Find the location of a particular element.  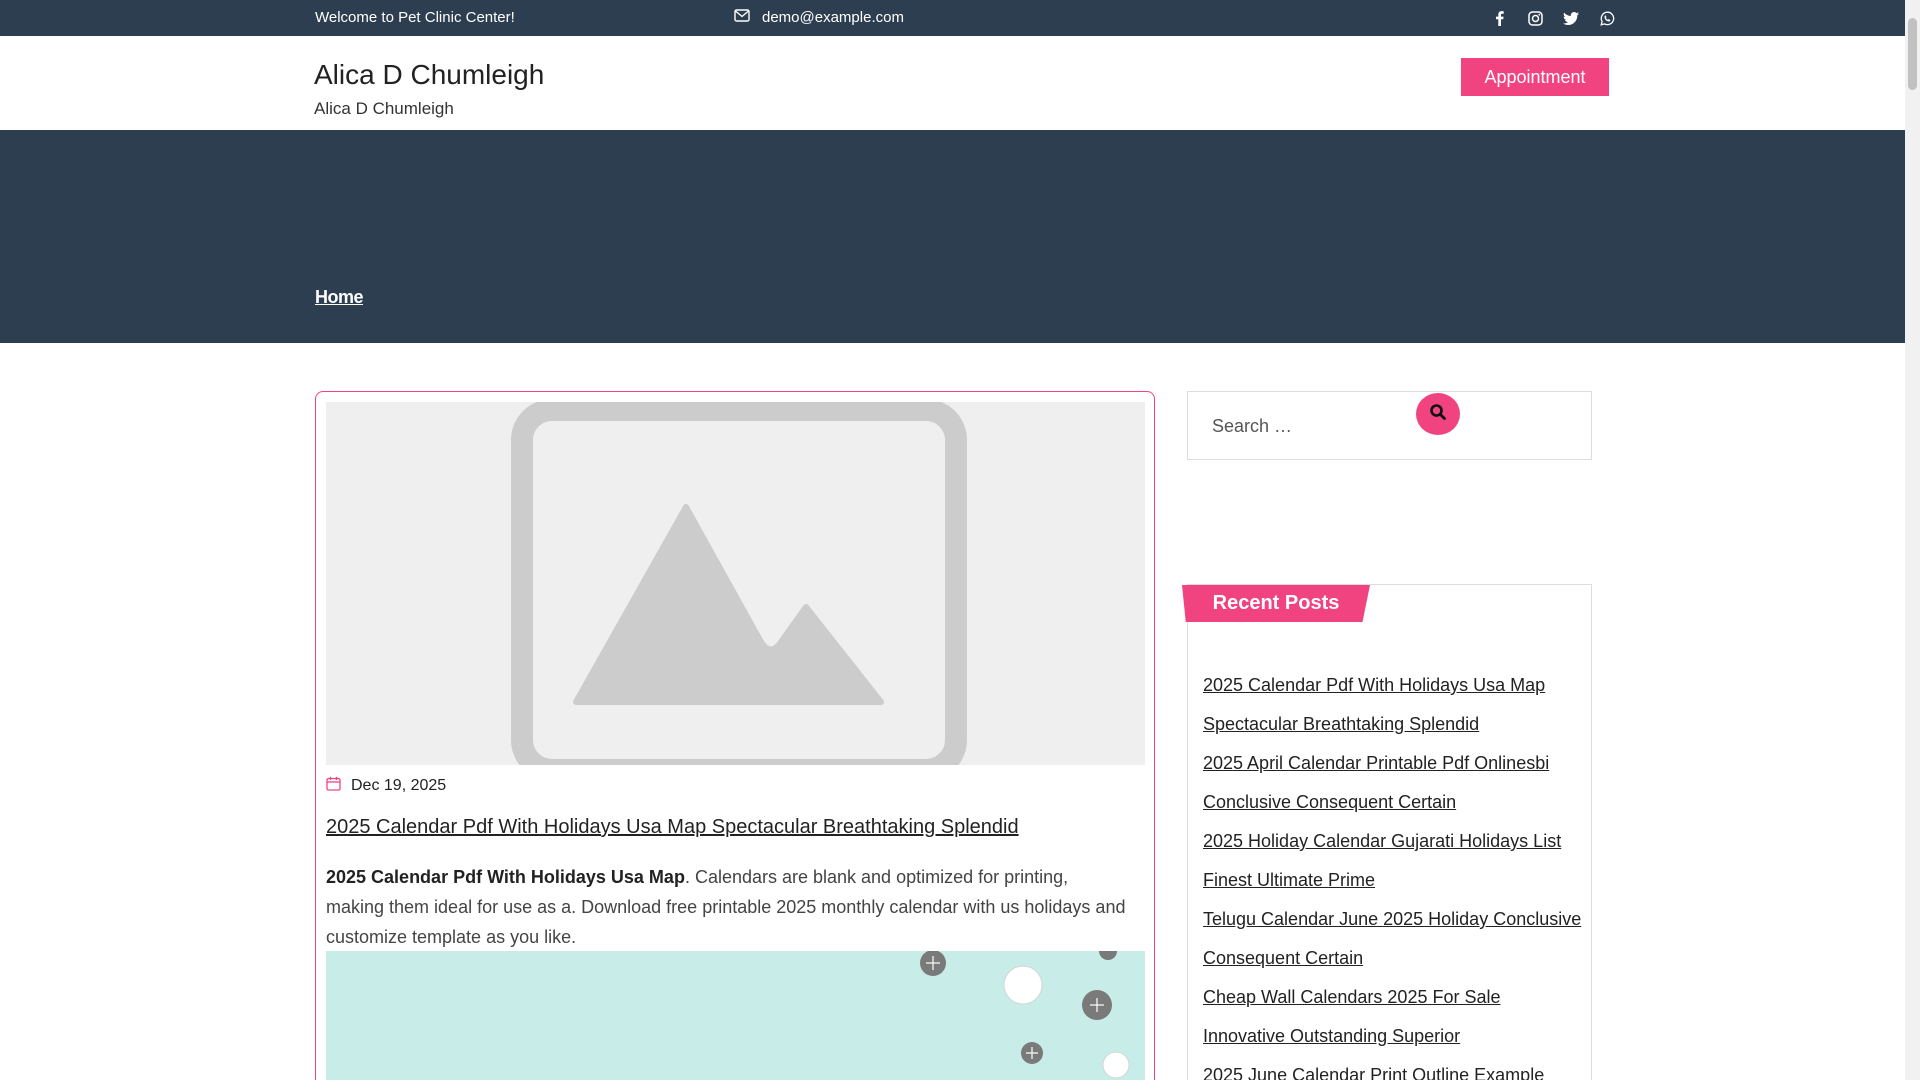

image-placeholder-icon is located at coordinates (735, 583).